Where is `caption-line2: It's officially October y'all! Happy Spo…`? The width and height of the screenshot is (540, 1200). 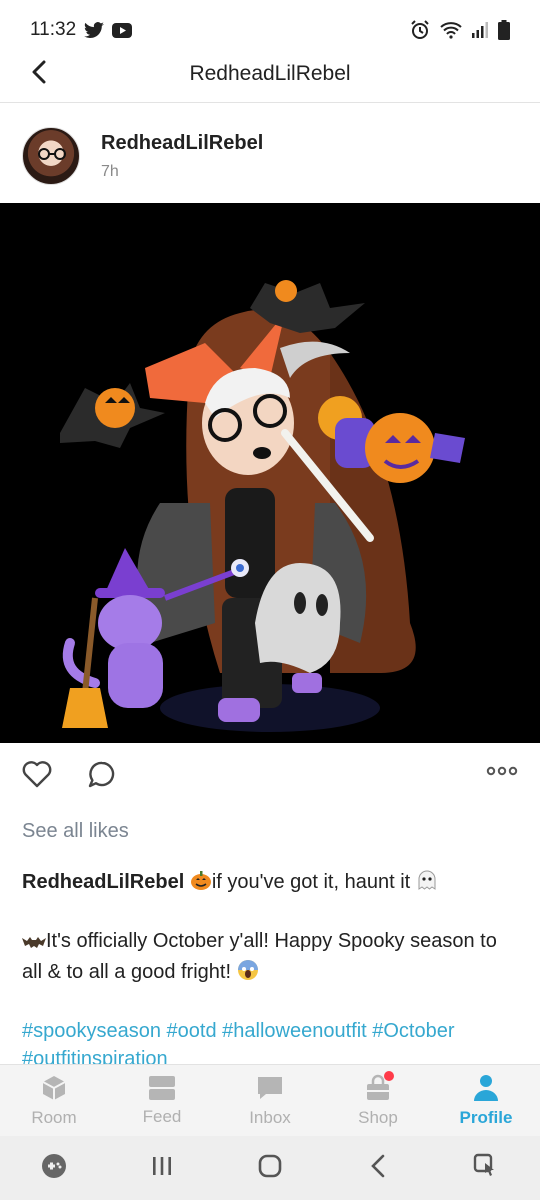 caption-line2: It's officially October y'all! Happy Spo… is located at coordinates (259, 956).